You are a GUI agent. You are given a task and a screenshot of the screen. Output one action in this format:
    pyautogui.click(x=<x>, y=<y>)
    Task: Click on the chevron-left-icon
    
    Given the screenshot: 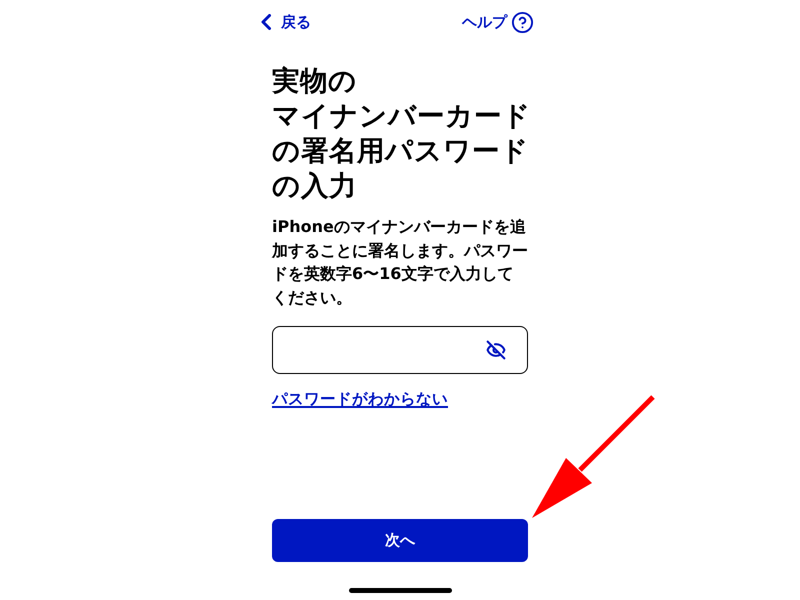 What is the action you would take?
    pyautogui.click(x=266, y=22)
    